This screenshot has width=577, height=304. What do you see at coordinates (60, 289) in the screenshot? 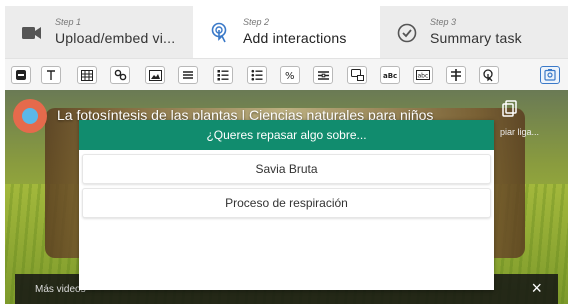
I see `more-videos-label: Más videos` at bounding box center [60, 289].